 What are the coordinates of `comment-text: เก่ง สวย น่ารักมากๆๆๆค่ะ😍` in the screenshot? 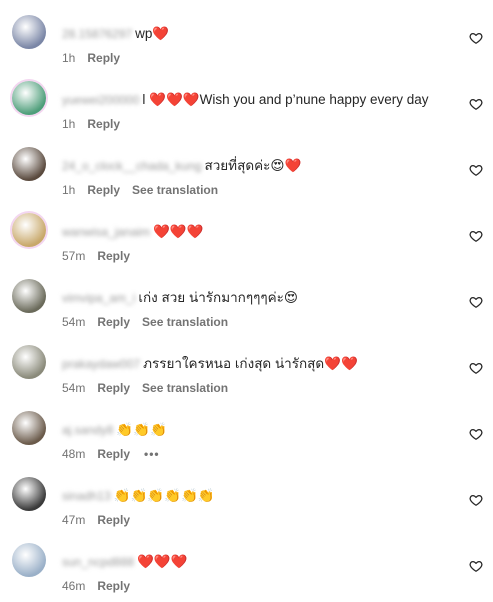 It's located at (218, 297).